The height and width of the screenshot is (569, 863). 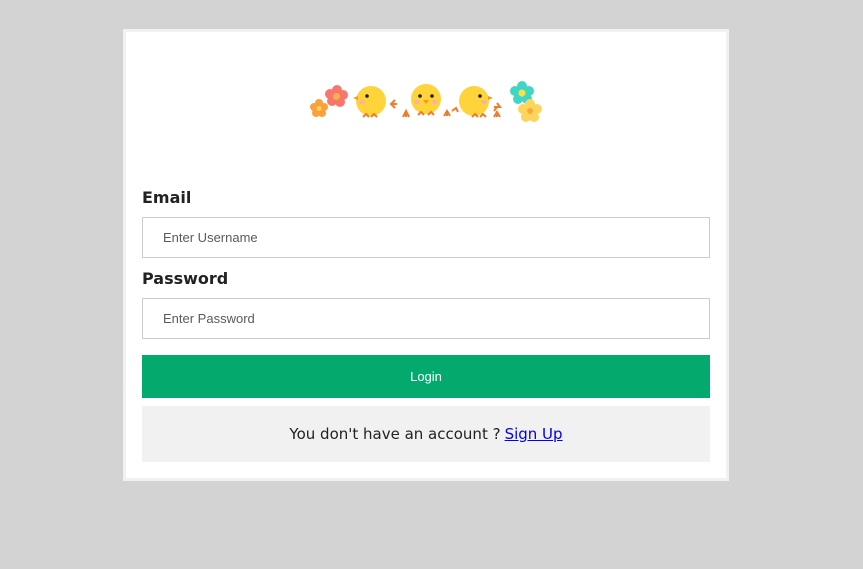 I want to click on signup-prompt: You don't have an account ?, so click(x=395, y=434).